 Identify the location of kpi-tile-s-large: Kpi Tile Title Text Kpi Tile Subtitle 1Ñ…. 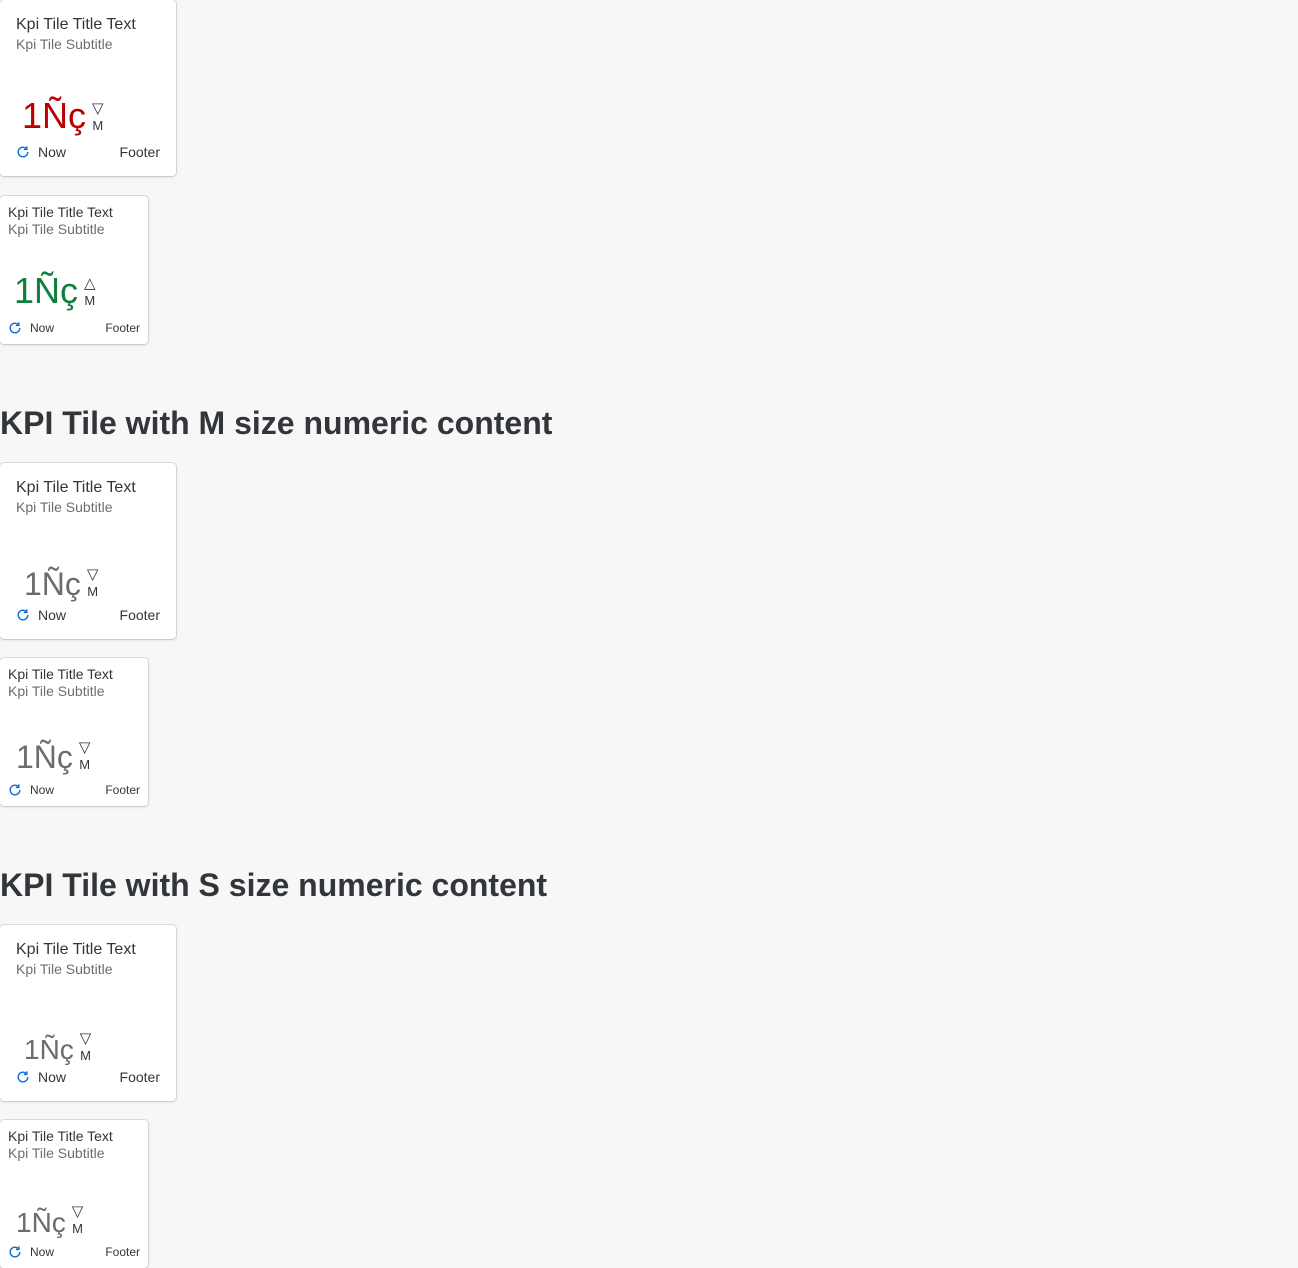
(88, 1013).